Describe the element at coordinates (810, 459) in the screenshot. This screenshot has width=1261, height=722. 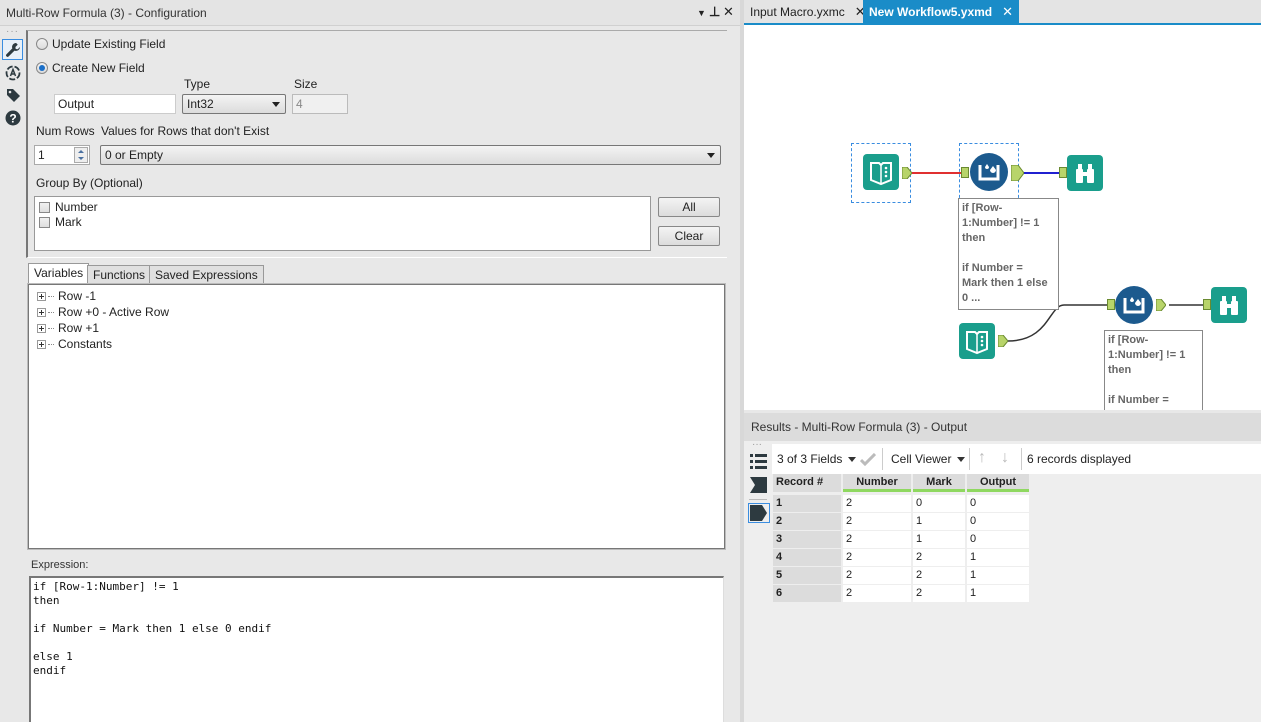
I see `fields-selector-label: 3 of 3 Fields` at that location.